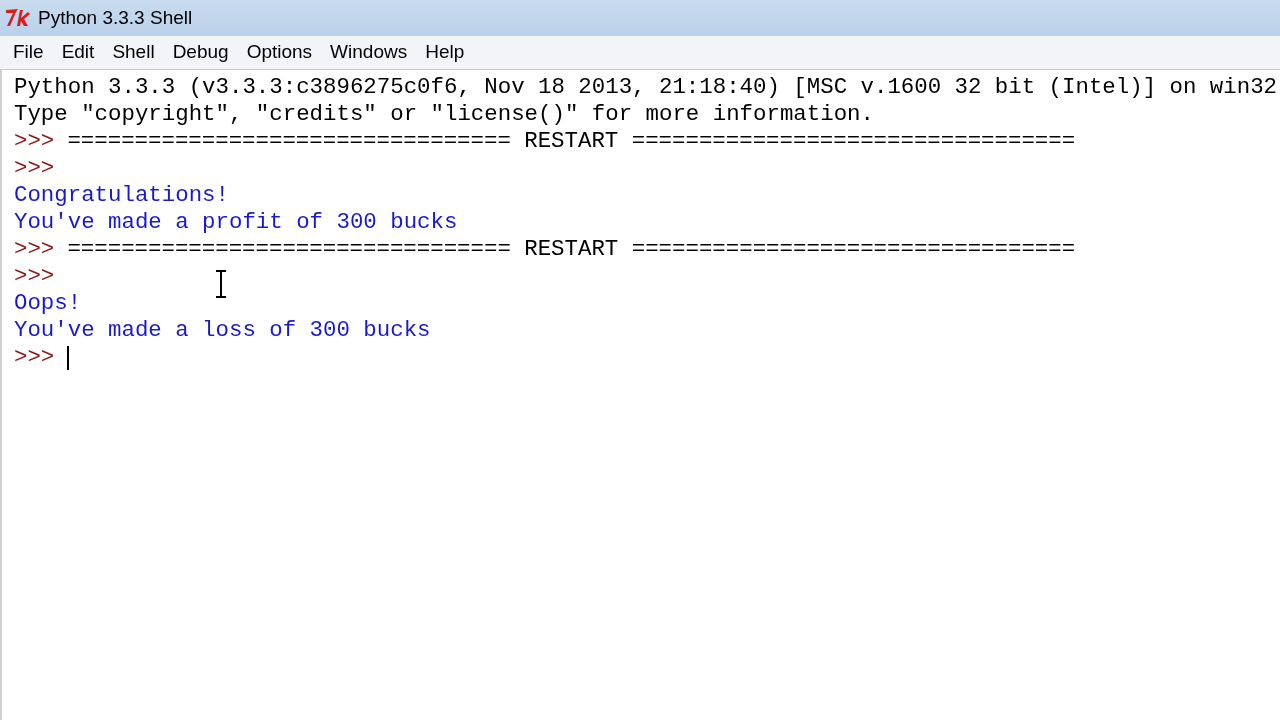 The height and width of the screenshot is (720, 1280). I want to click on output-line: You've made a profit of 300 bucks, so click(236, 222).